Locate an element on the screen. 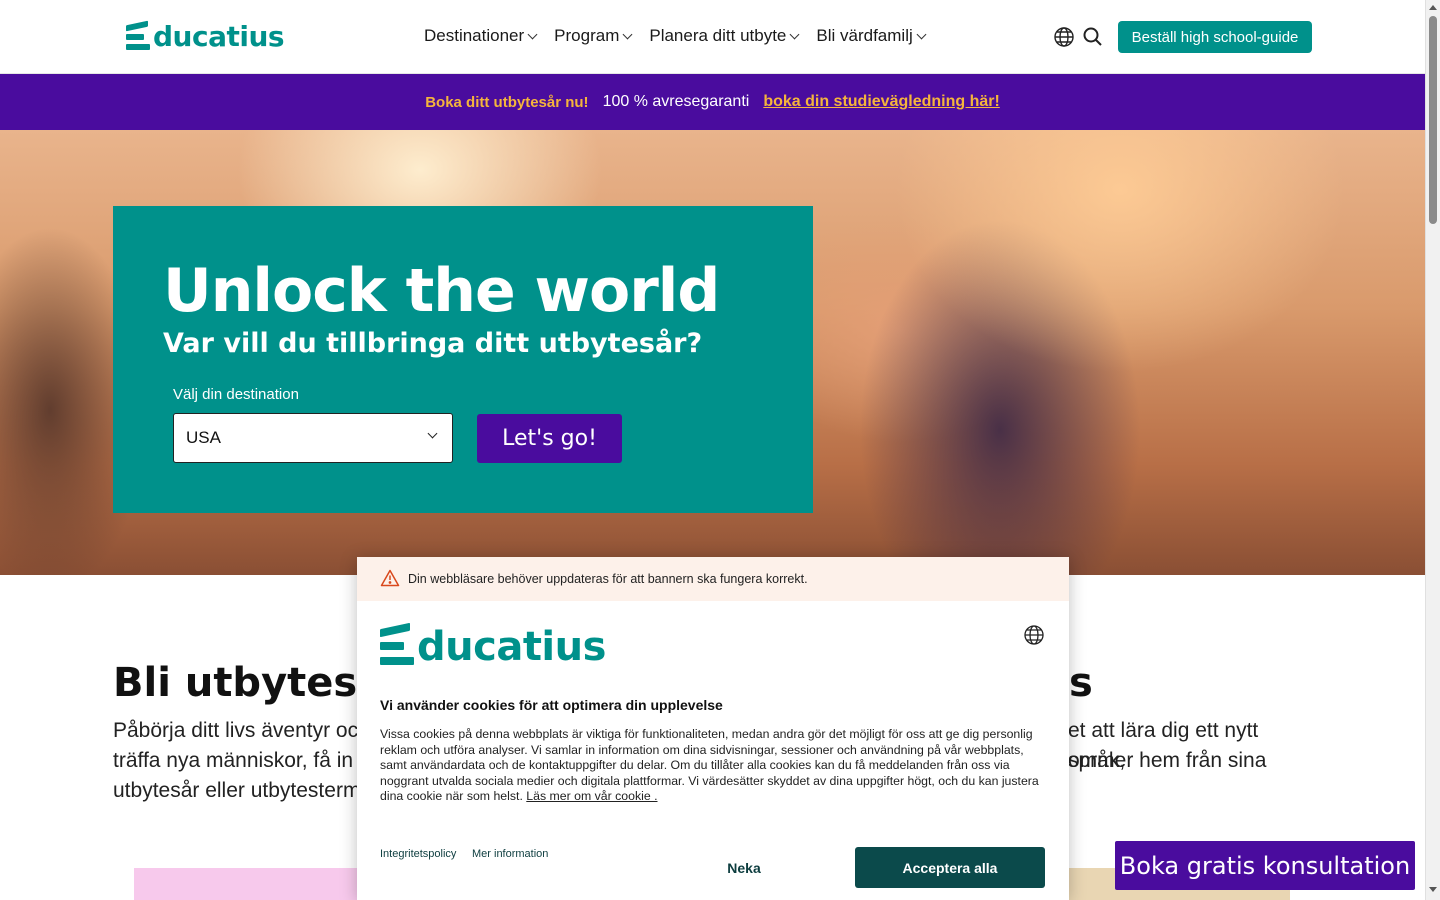 This screenshot has height=900, width=1440. body-line: träffa nya människor, få in is located at coordinates (233, 760).